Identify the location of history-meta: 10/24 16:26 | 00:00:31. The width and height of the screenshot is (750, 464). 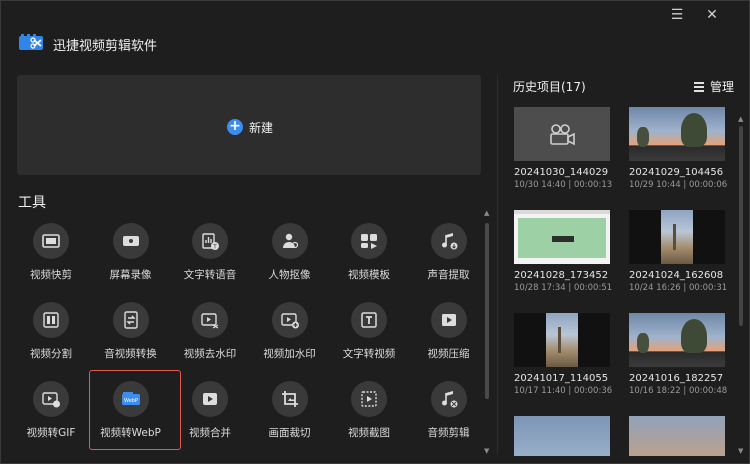
(678, 288).